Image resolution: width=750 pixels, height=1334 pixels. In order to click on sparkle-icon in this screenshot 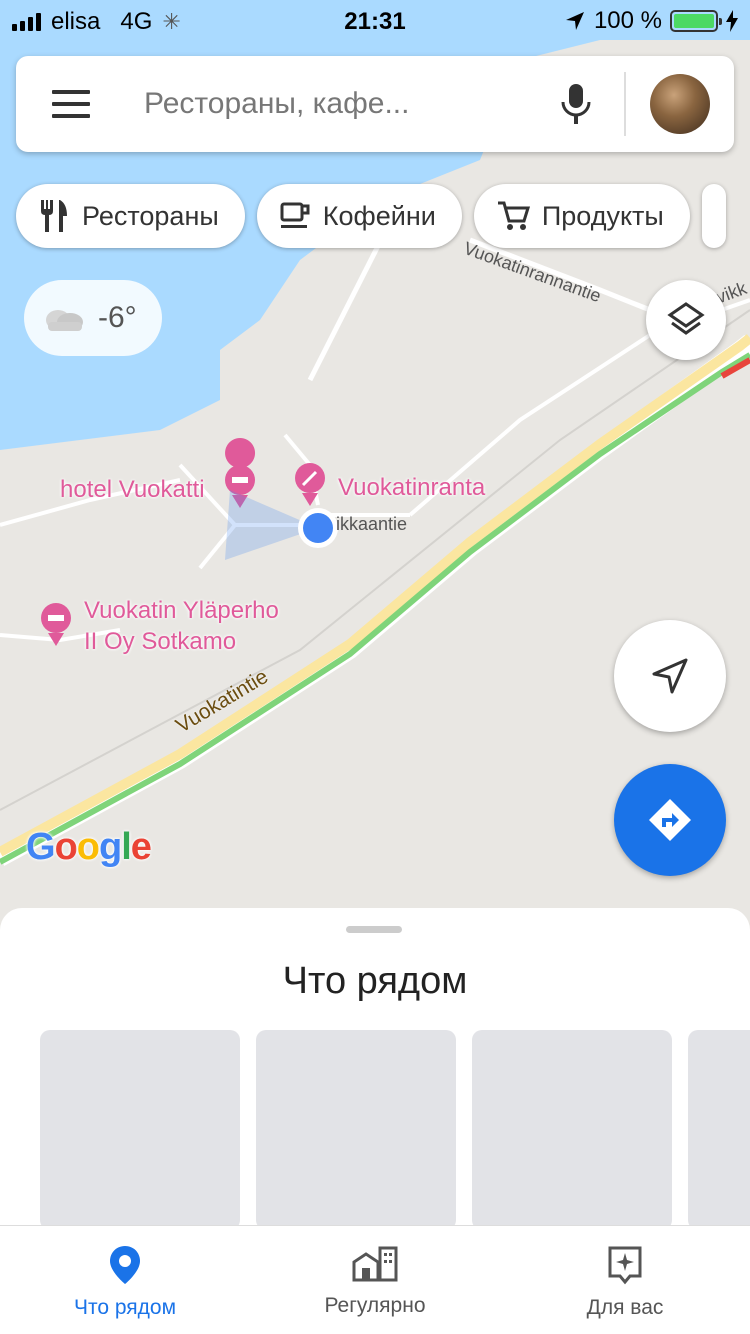, I will do `click(625, 1265)`.